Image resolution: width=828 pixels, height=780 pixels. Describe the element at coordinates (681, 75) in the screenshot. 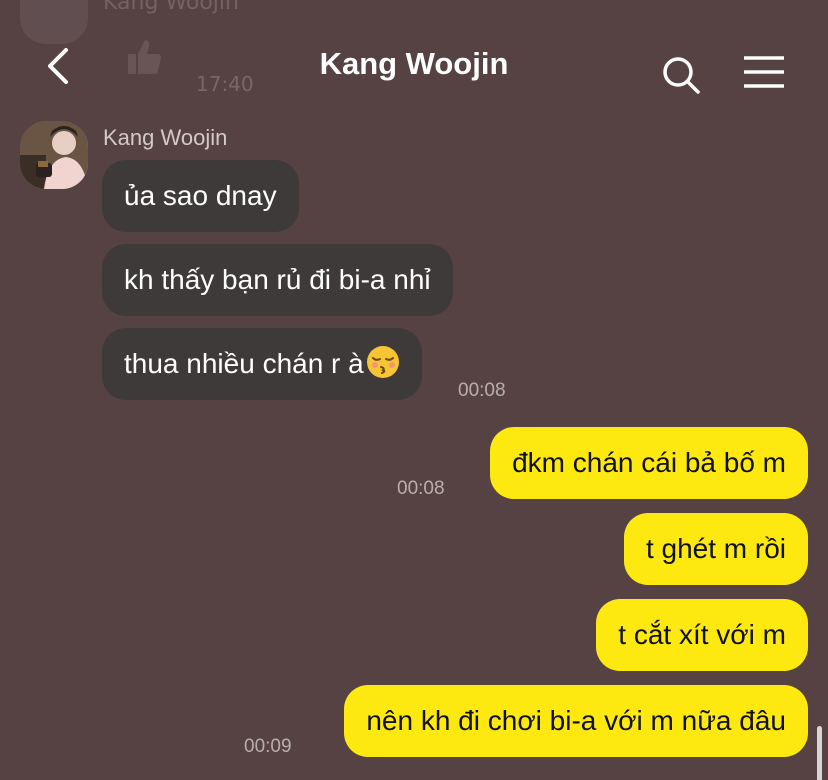

I see `search-icon` at that location.